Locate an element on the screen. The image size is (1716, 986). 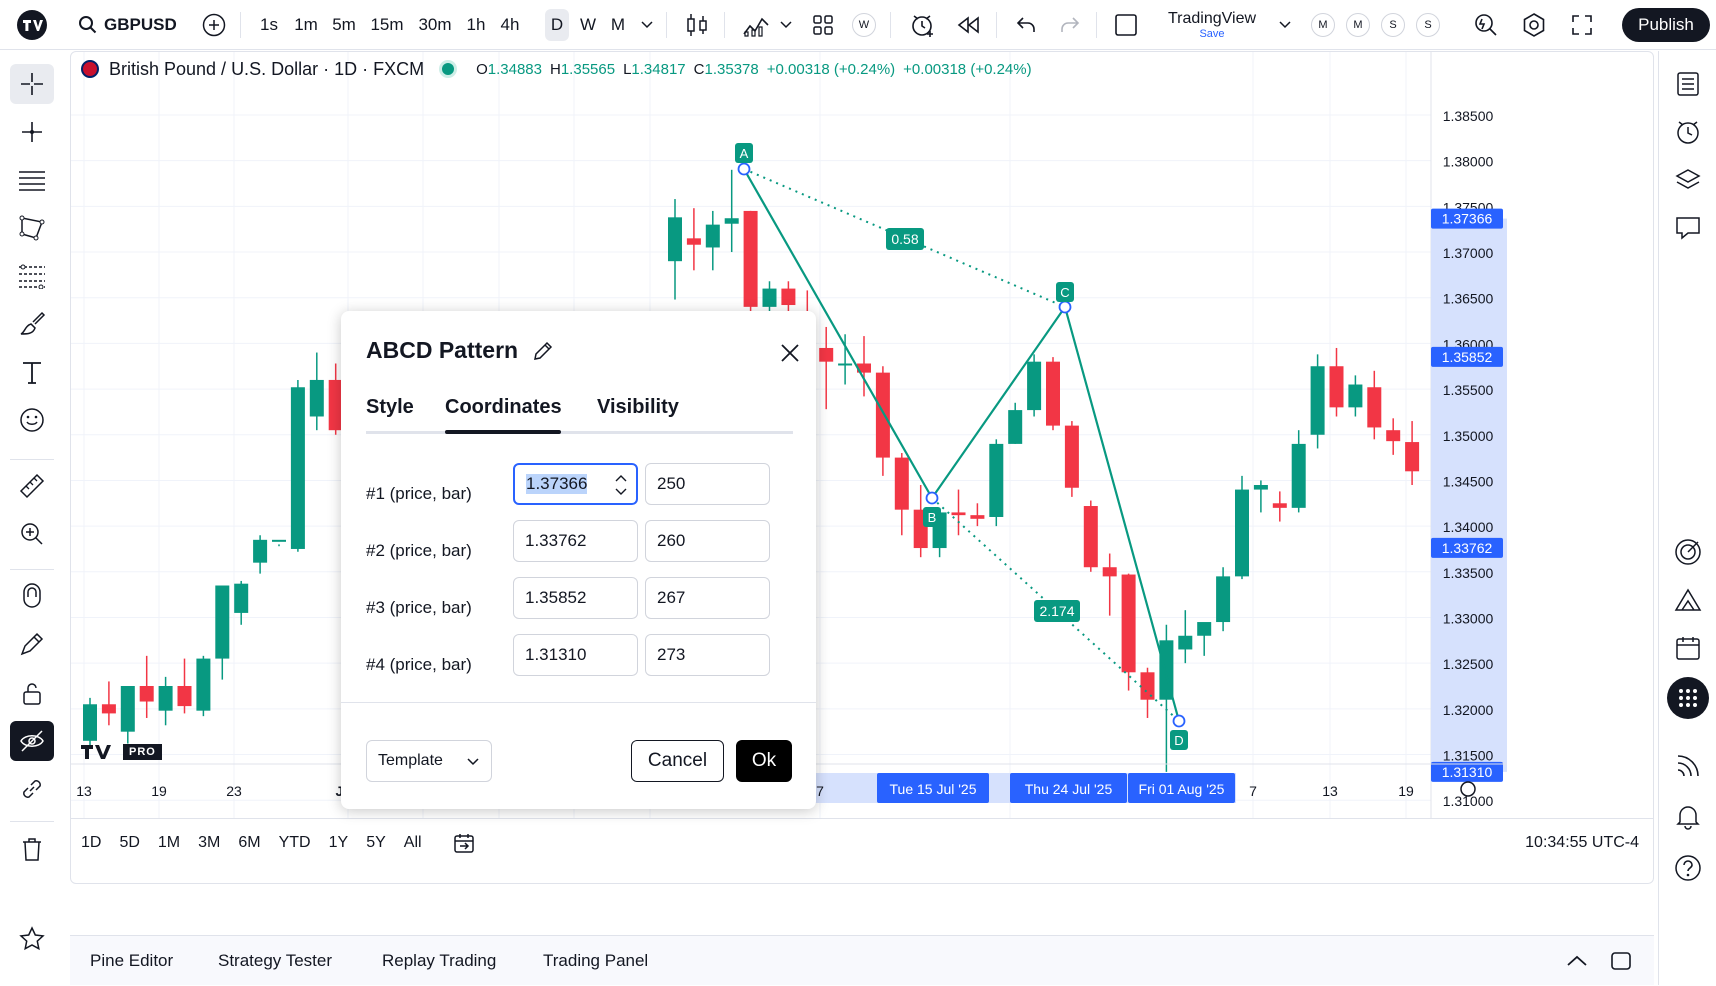
goto-date-icon is located at coordinates (464, 843).